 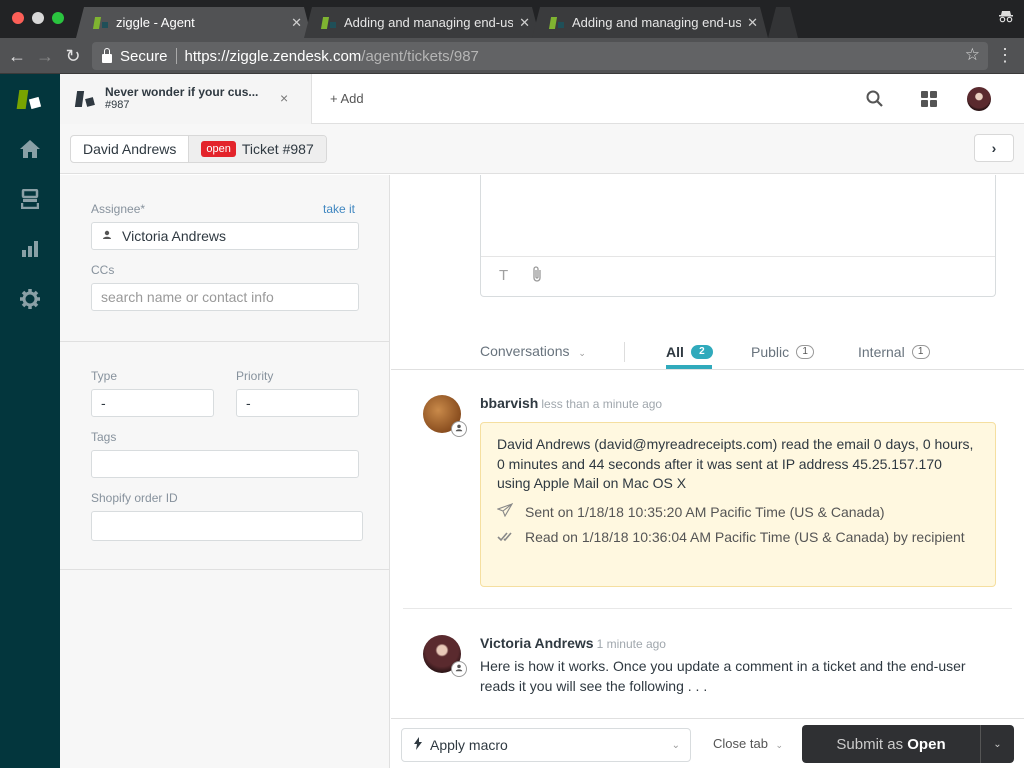 I want to click on admin-gear-icon, so click(x=30, y=299).